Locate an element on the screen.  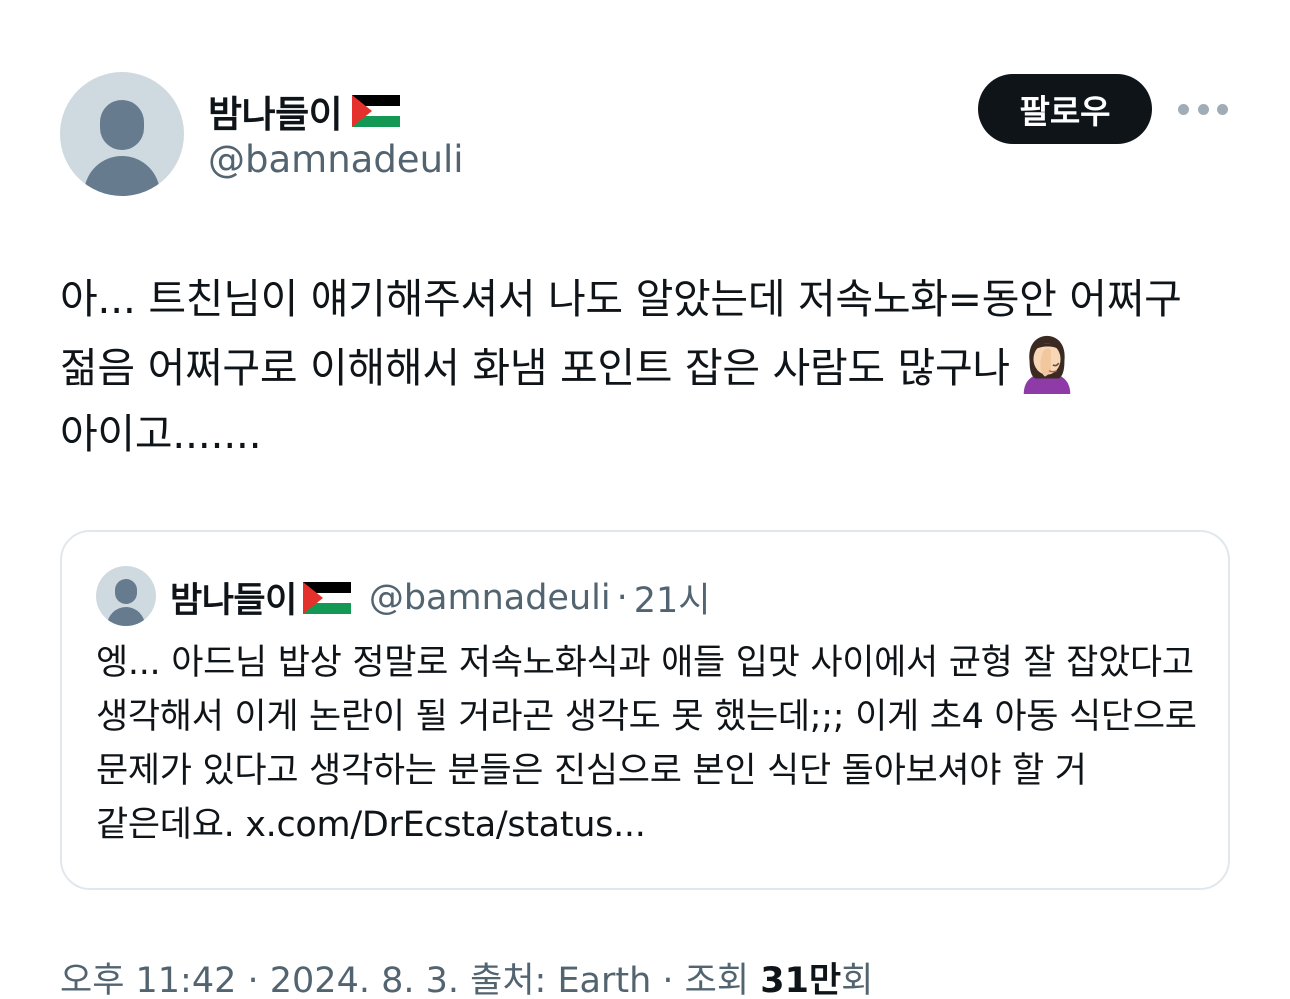
author-display-name: 밤나들이 is located at coordinates (275, 111).